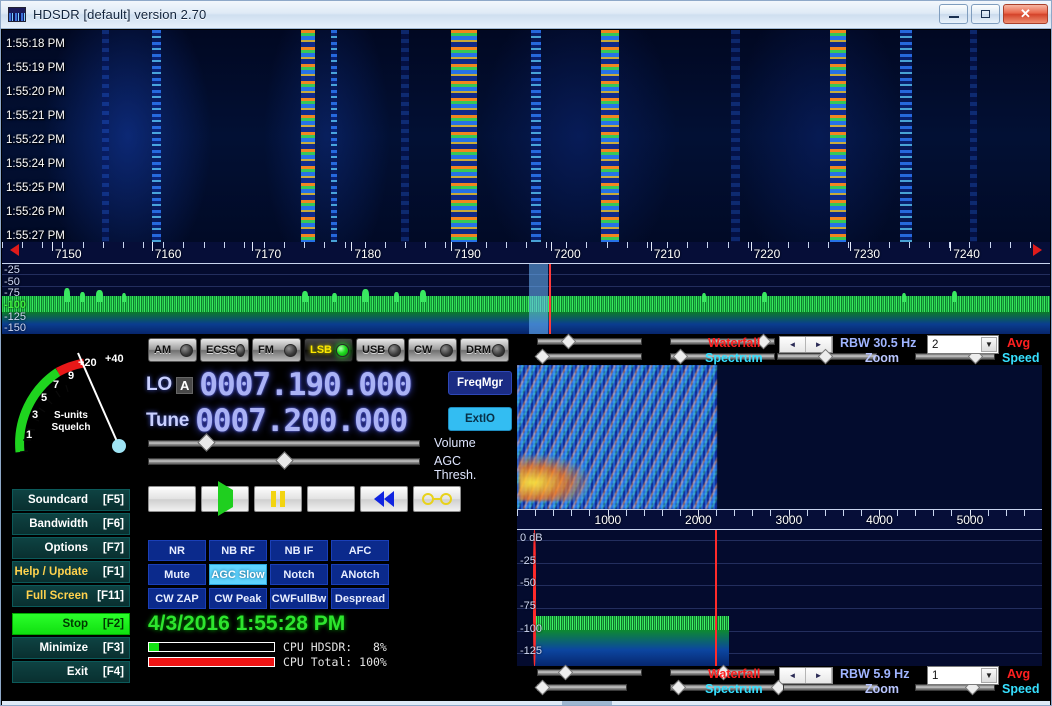 Image resolution: width=1052 pixels, height=706 pixels. What do you see at coordinates (177, 550) in the screenshot?
I see `dsp-button-nr: NR` at bounding box center [177, 550].